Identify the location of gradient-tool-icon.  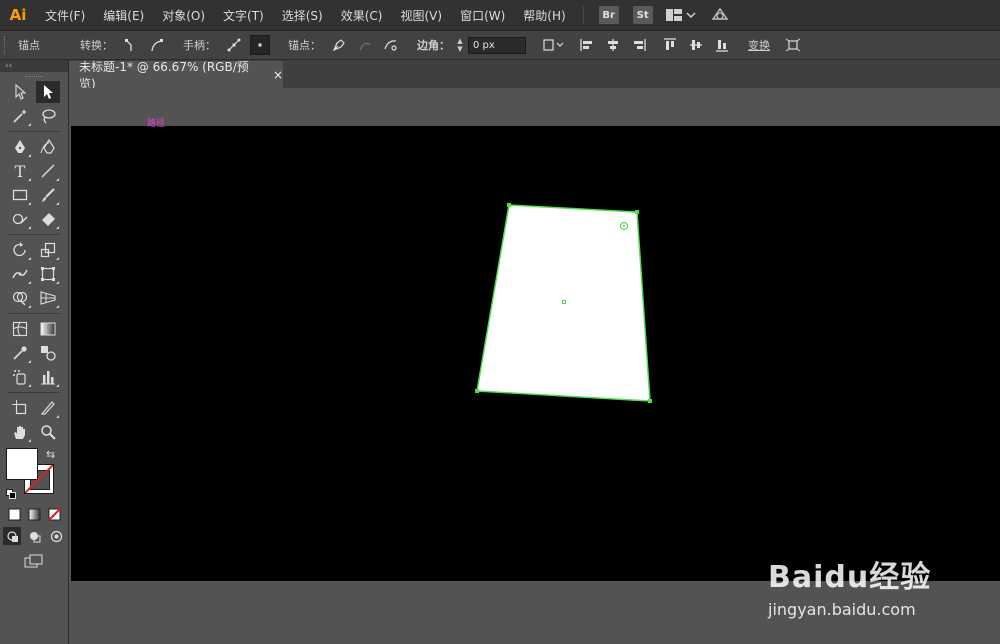
(48, 329).